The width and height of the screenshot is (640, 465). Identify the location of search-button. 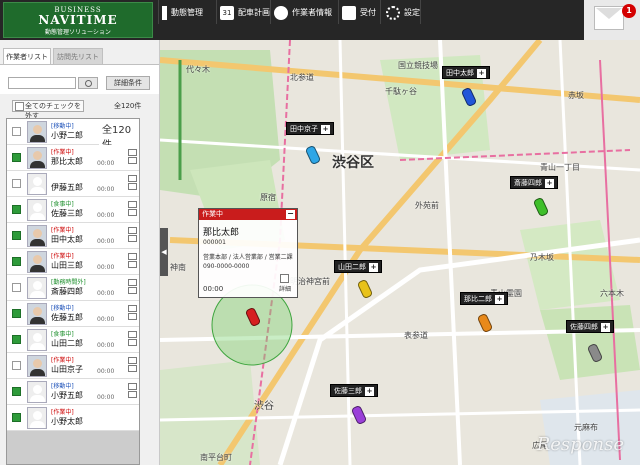
(88, 83).